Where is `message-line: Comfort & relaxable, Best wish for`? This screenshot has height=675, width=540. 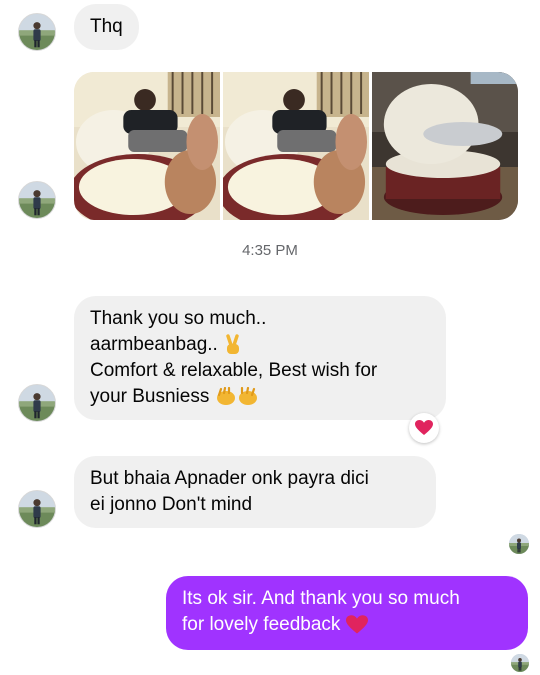 message-line: Comfort & relaxable, Best wish for is located at coordinates (234, 370).